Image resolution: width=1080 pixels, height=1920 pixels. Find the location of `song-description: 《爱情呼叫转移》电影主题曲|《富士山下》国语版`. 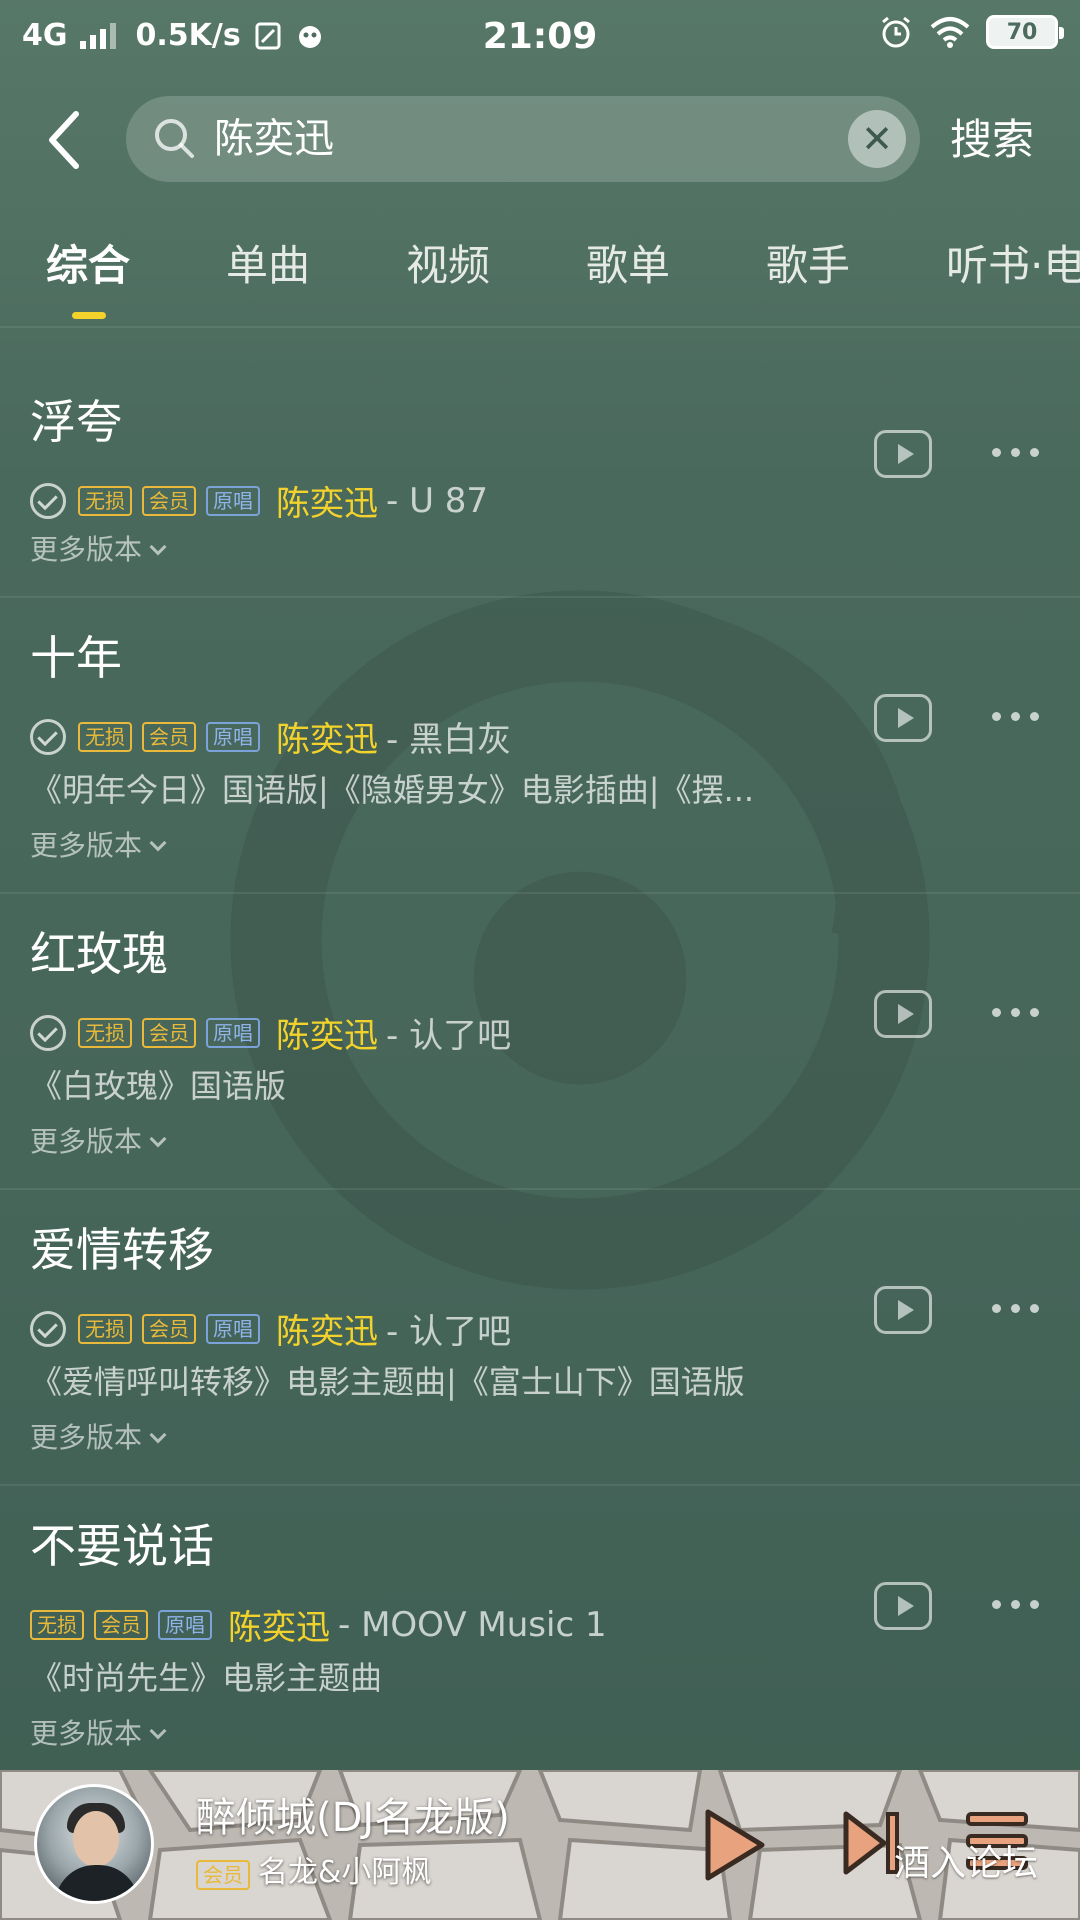

song-description: 《爱情呼叫转移》电影主题曲|《富士山下》国语版 is located at coordinates (387, 1382).